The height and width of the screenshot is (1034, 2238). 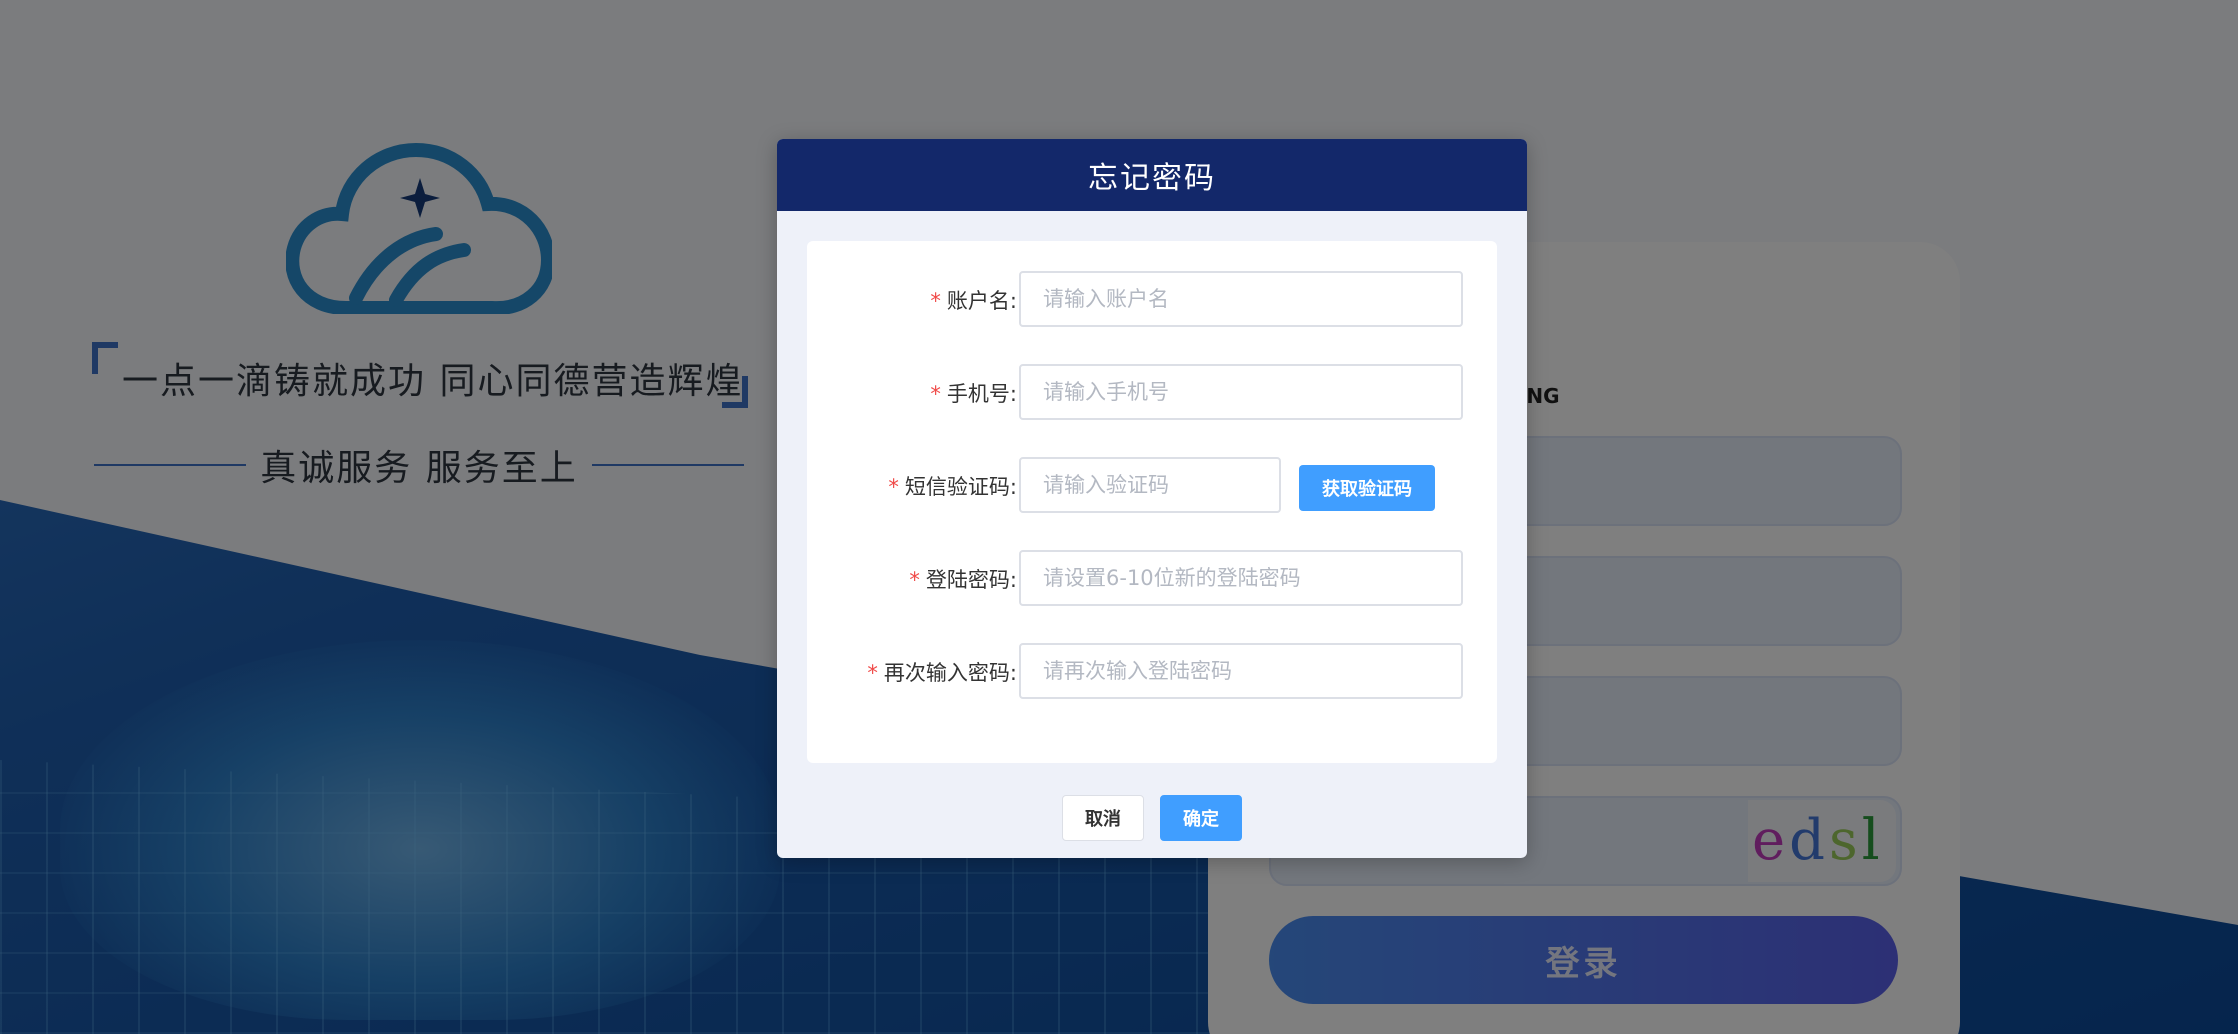 I want to click on form-row-account: * 账户名:, so click(x=1152, y=301).